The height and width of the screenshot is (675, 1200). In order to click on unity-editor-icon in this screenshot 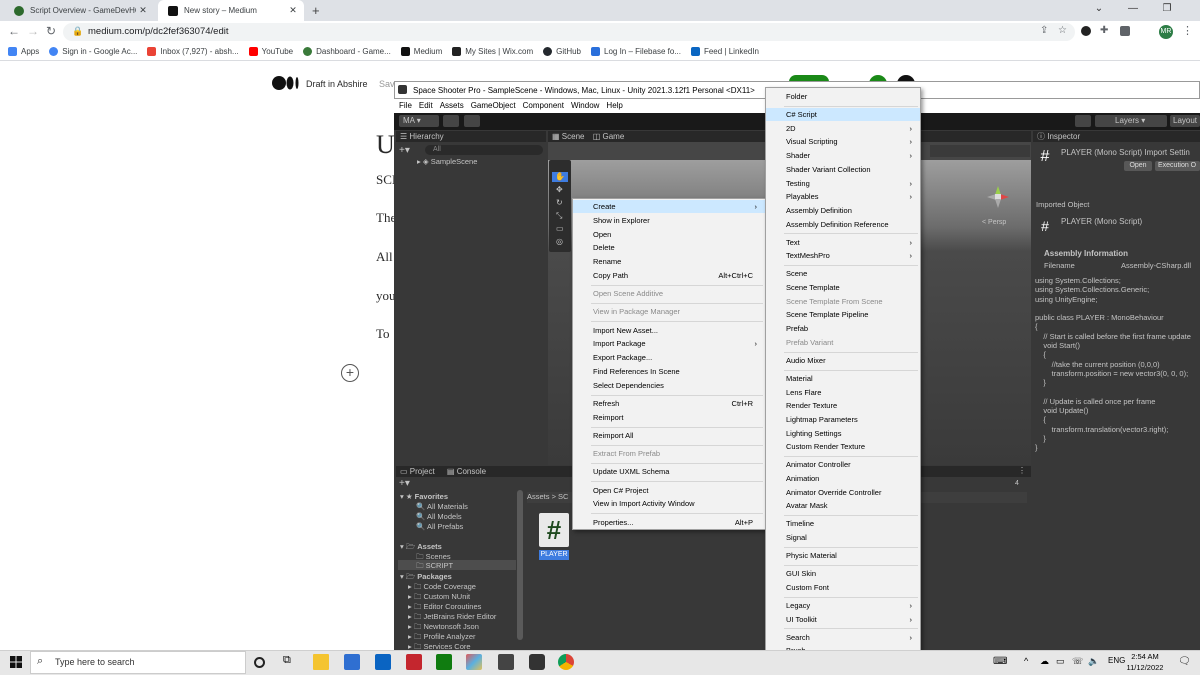, I will do `click(537, 662)`.